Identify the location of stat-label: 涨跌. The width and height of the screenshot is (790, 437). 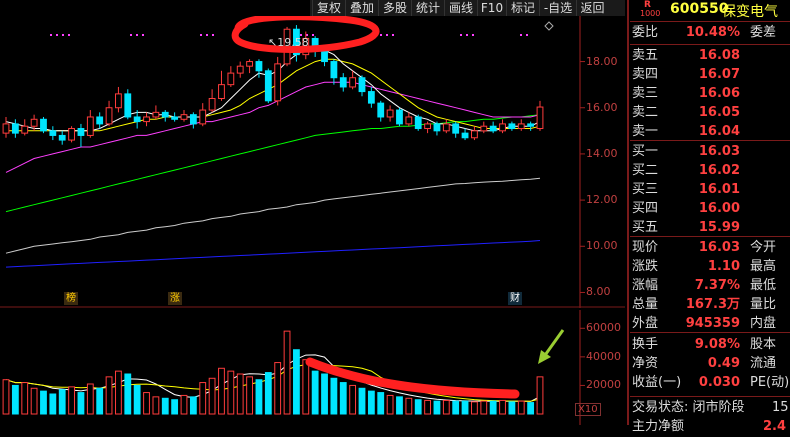
(645, 266).